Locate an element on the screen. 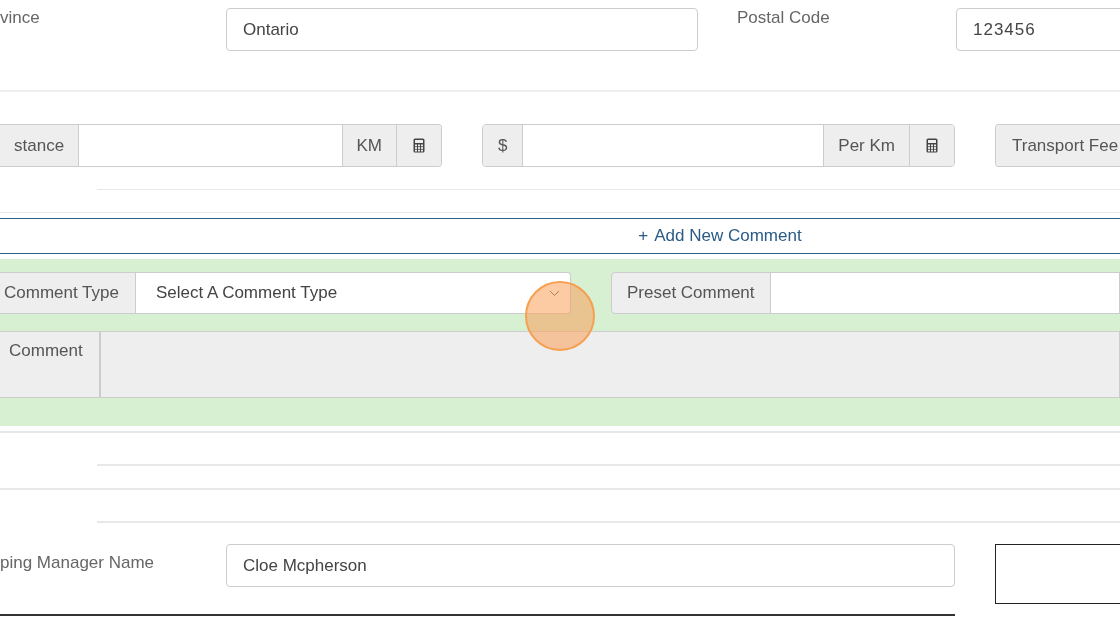 The image size is (1120, 626). field-label: Postal Code is located at coordinates (783, 17).